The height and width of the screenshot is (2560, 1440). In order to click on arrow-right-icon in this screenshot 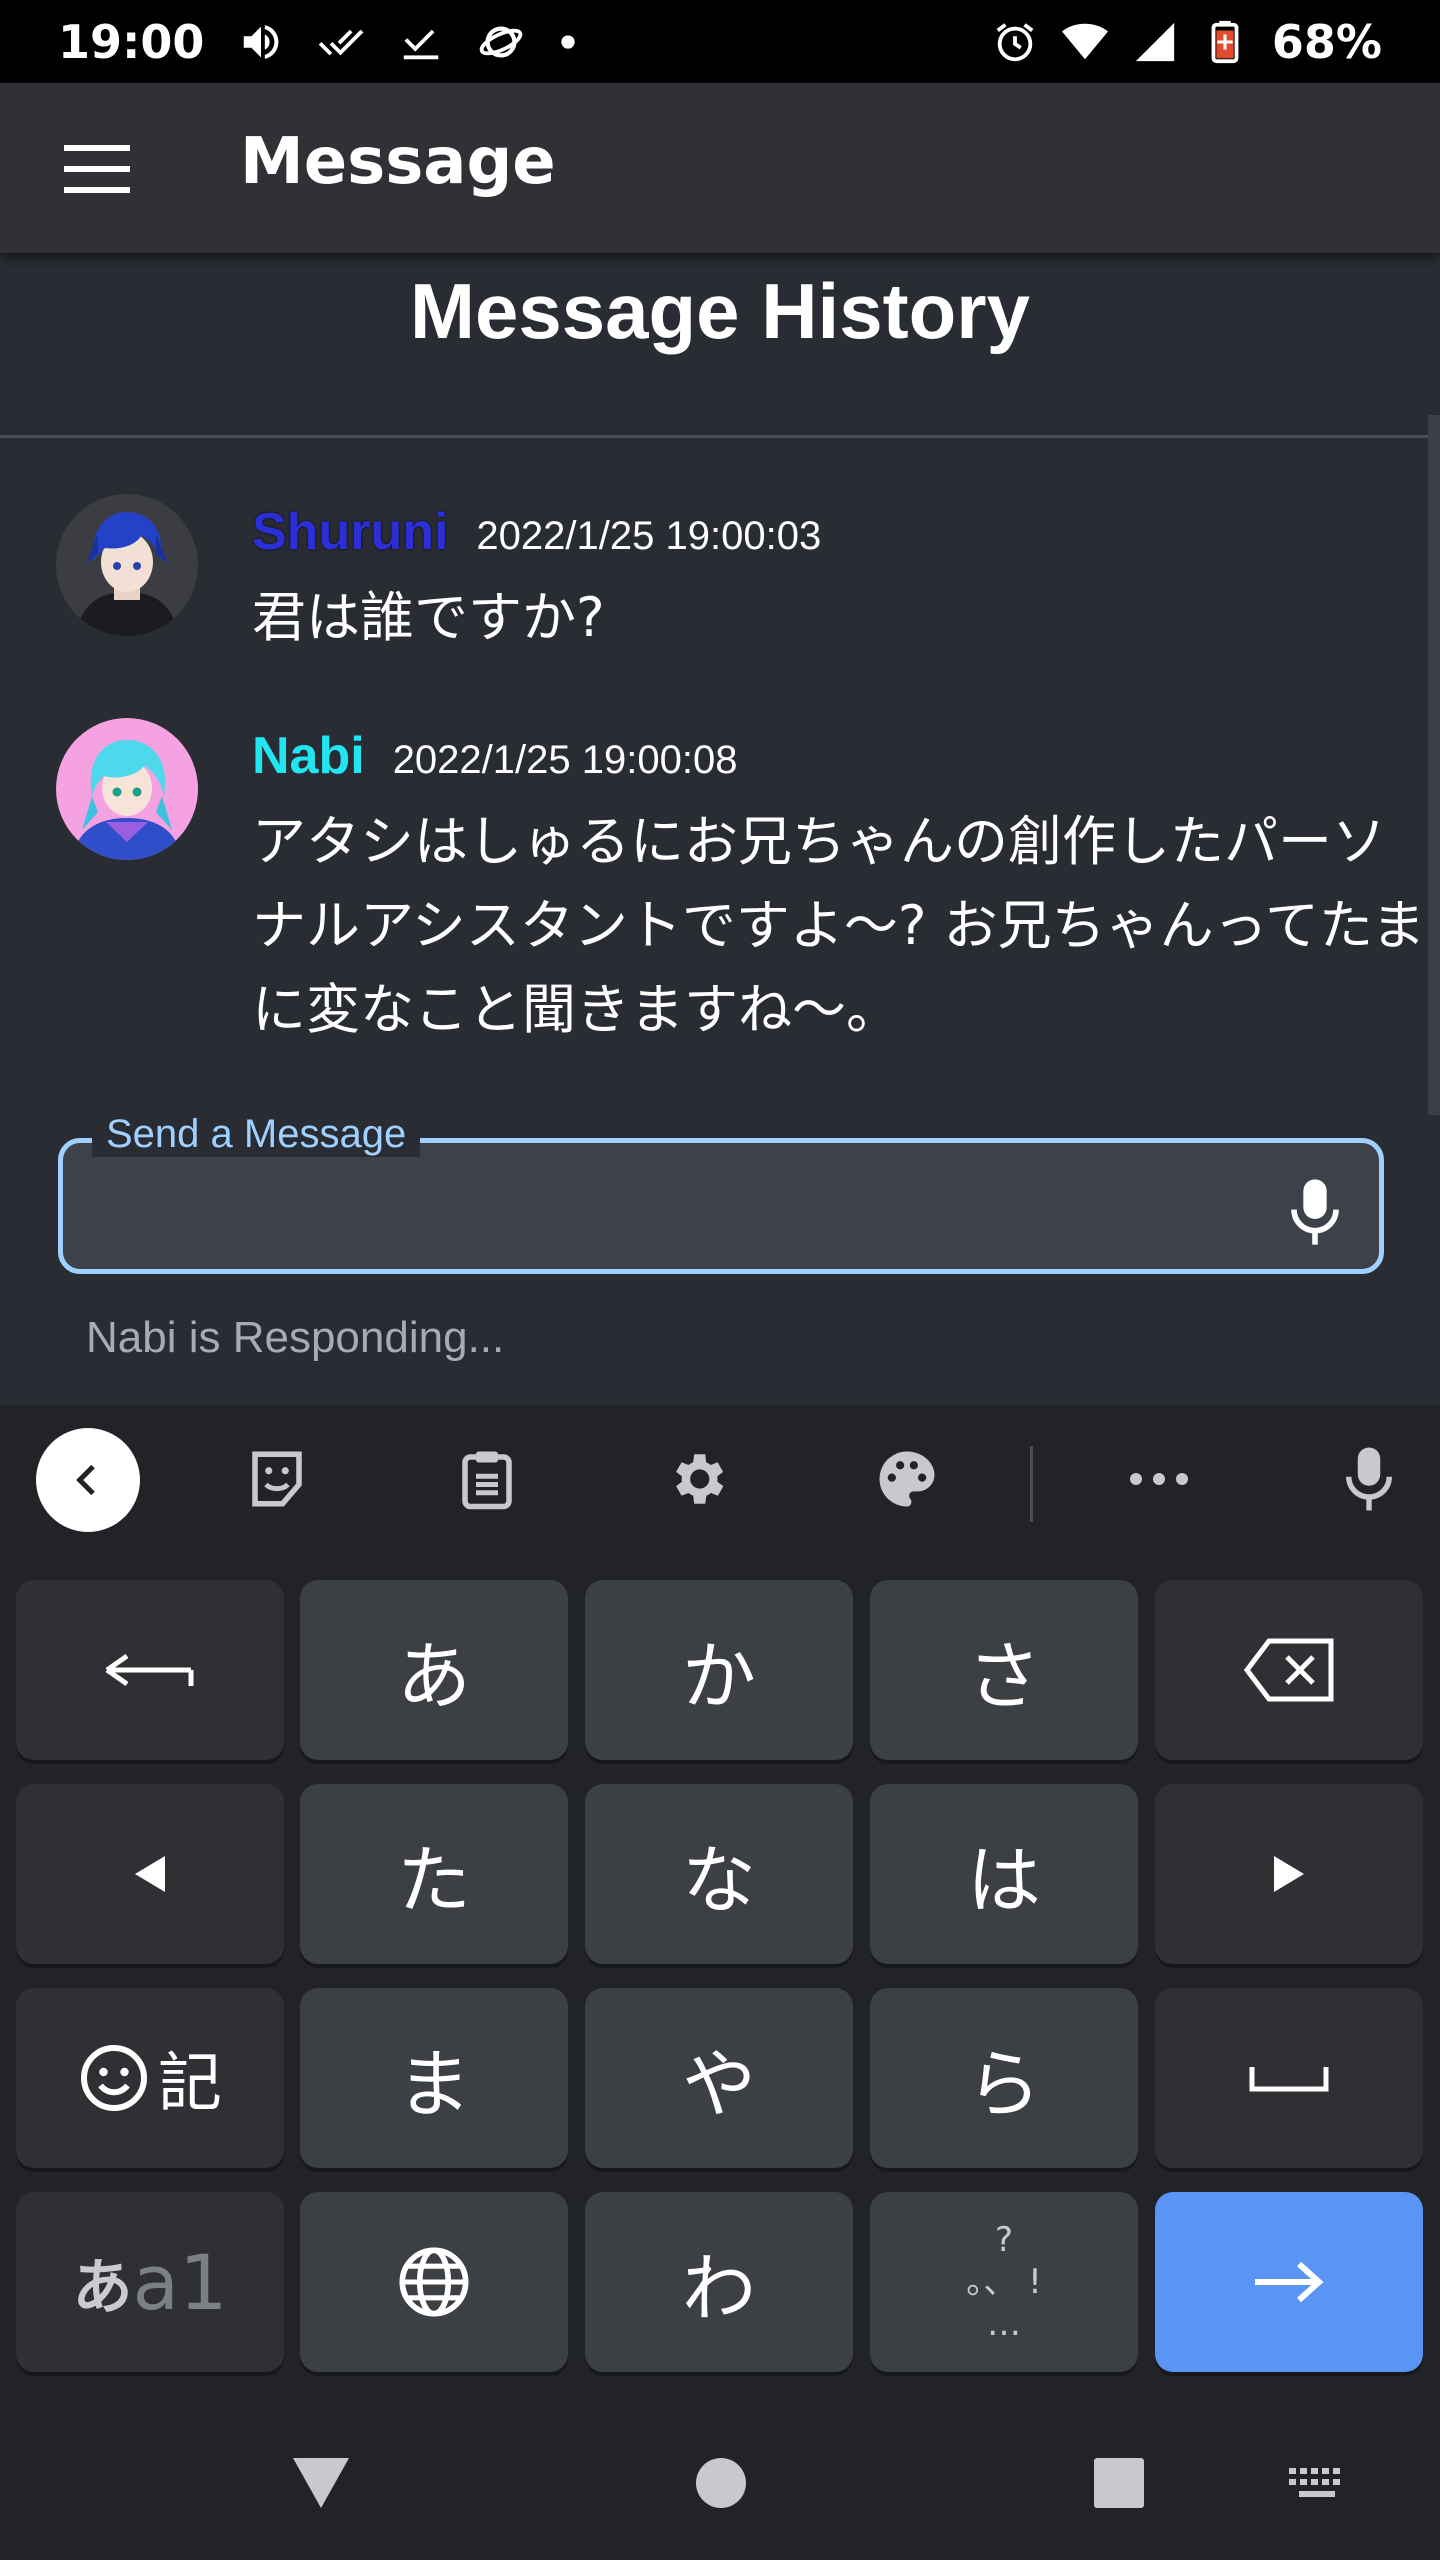, I will do `click(1289, 2282)`.